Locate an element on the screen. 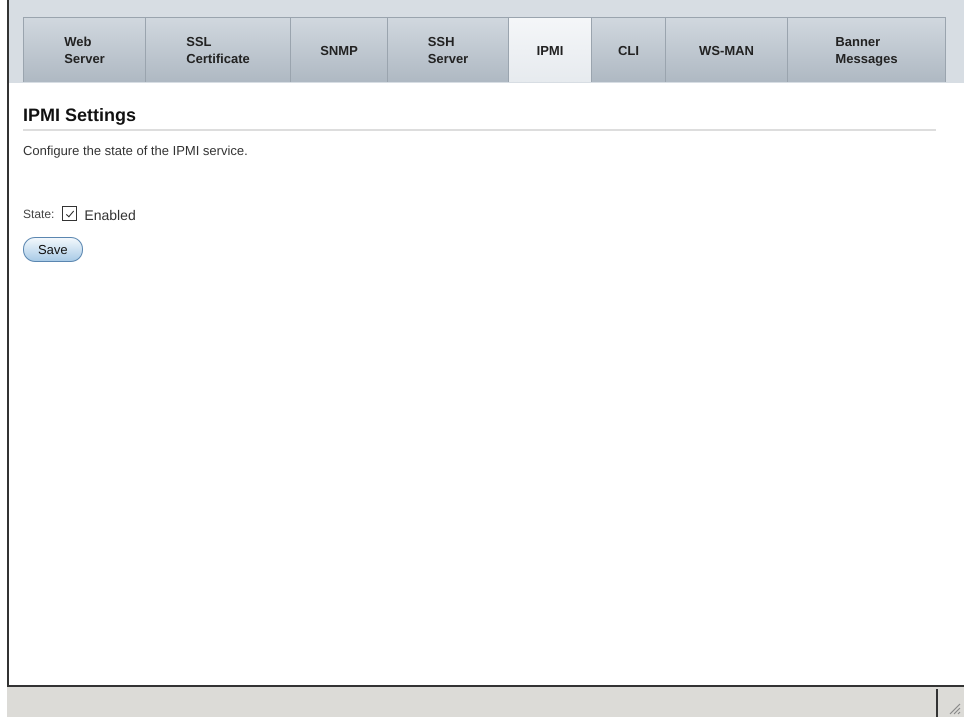 This screenshot has height=717, width=964. section-title: IPMI Settings is located at coordinates (479, 118).